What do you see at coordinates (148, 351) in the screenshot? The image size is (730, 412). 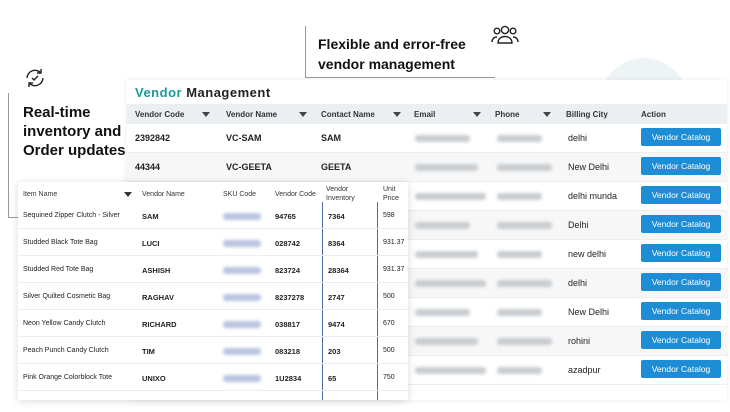 I see `item-vendor-name: TIM` at bounding box center [148, 351].